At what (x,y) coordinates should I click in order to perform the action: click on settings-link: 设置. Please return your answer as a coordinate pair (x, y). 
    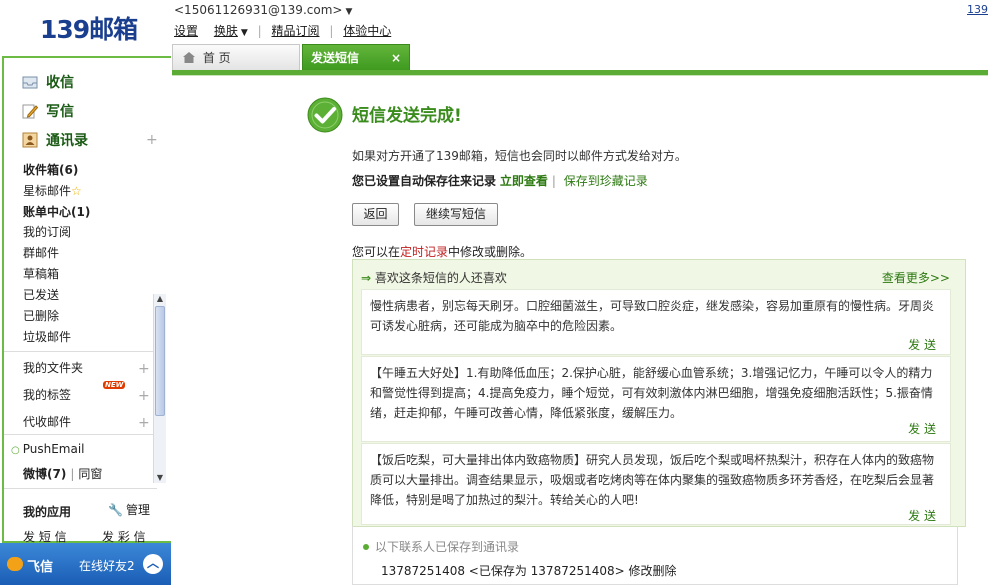
    Looking at the image, I should click on (186, 31).